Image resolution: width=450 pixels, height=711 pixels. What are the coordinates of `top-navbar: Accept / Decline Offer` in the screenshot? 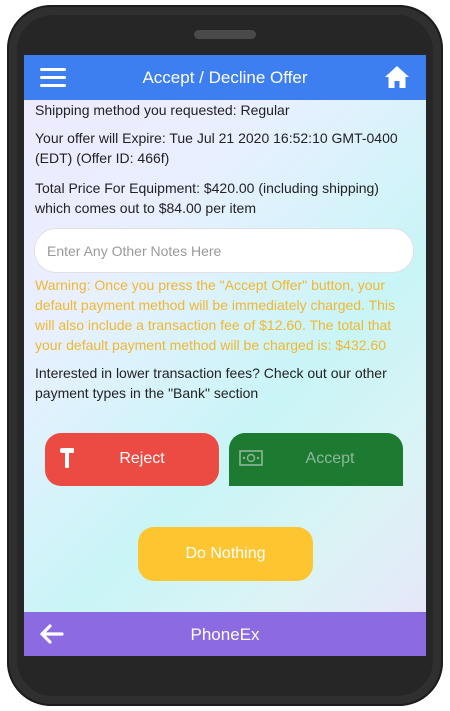 It's located at (225, 77).